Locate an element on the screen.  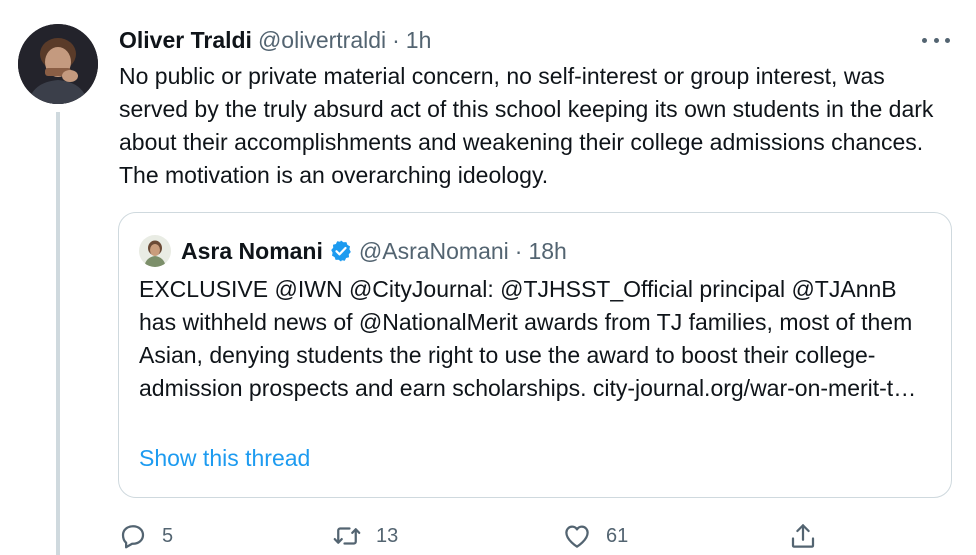
reply-count: 5 is located at coordinates (168, 535).